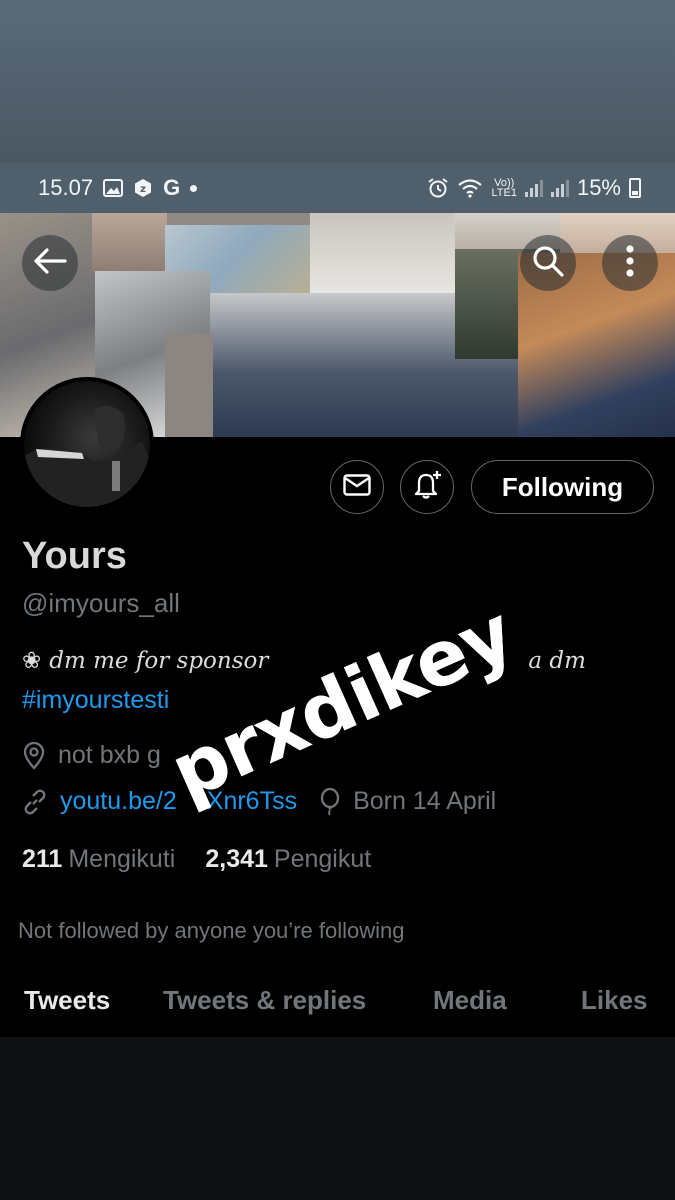 Image resolution: width=675 pixels, height=1200 pixels. What do you see at coordinates (598, 187) in the screenshot?
I see `battery-percent: 15%` at bounding box center [598, 187].